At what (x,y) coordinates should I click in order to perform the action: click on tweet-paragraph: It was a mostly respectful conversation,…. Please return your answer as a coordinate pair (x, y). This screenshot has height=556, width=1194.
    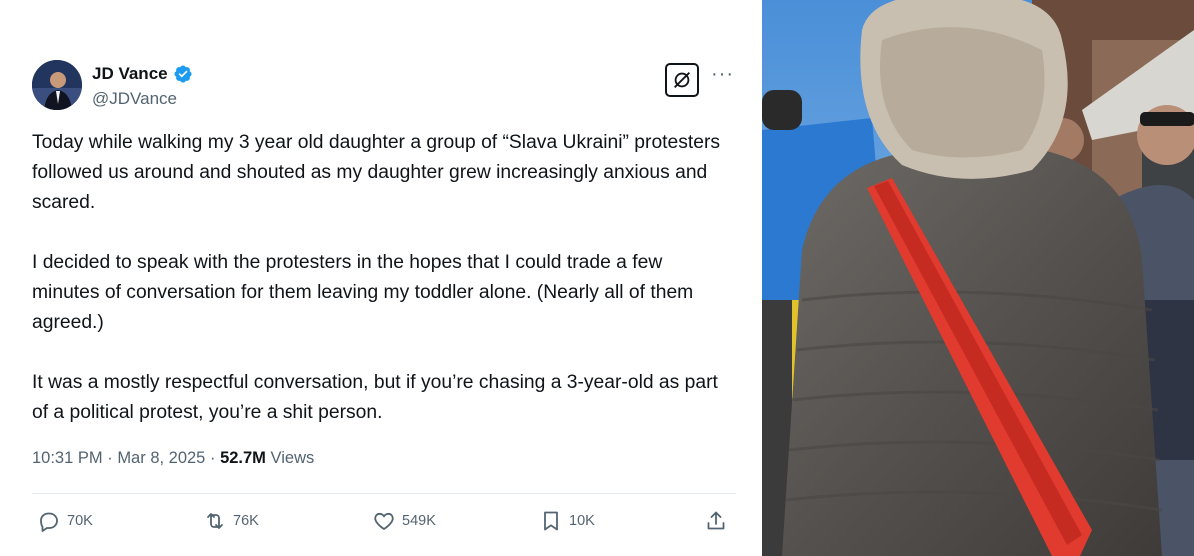
    Looking at the image, I should click on (375, 397).